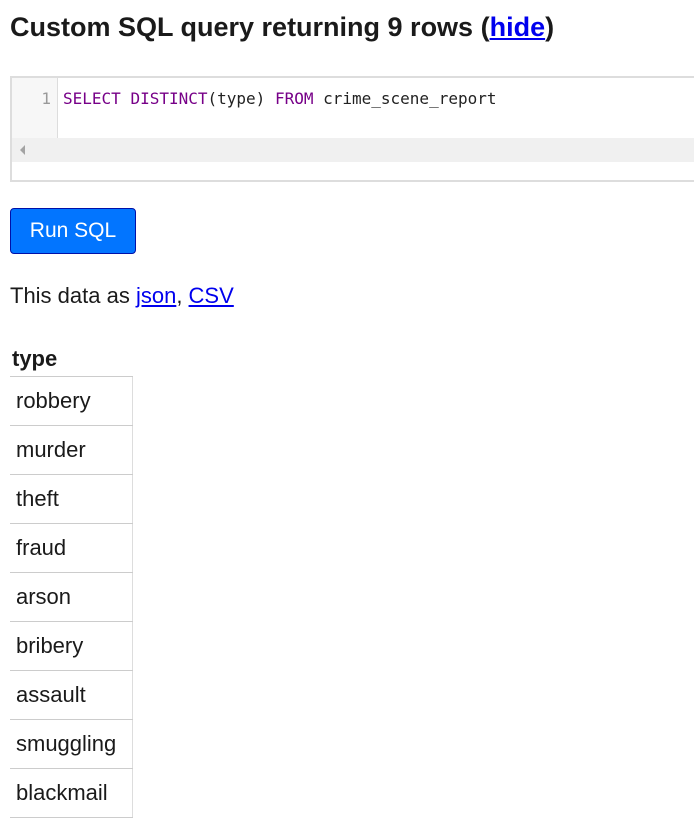 The width and height of the screenshot is (694, 823). What do you see at coordinates (353, 150) in the screenshot?
I see `horizontal-scrollbar` at bounding box center [353, 150].